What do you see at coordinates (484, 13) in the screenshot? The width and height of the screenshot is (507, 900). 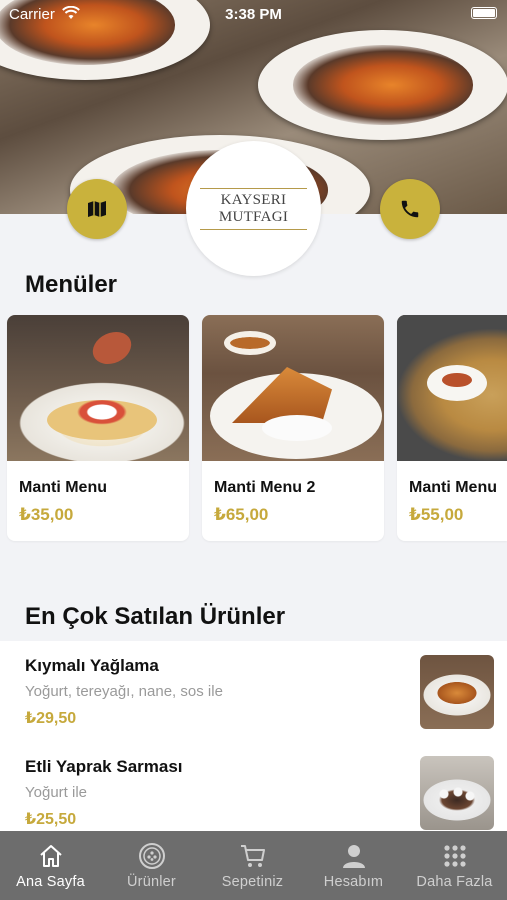 I see `battery-icon` at bounding box center [484, 13].